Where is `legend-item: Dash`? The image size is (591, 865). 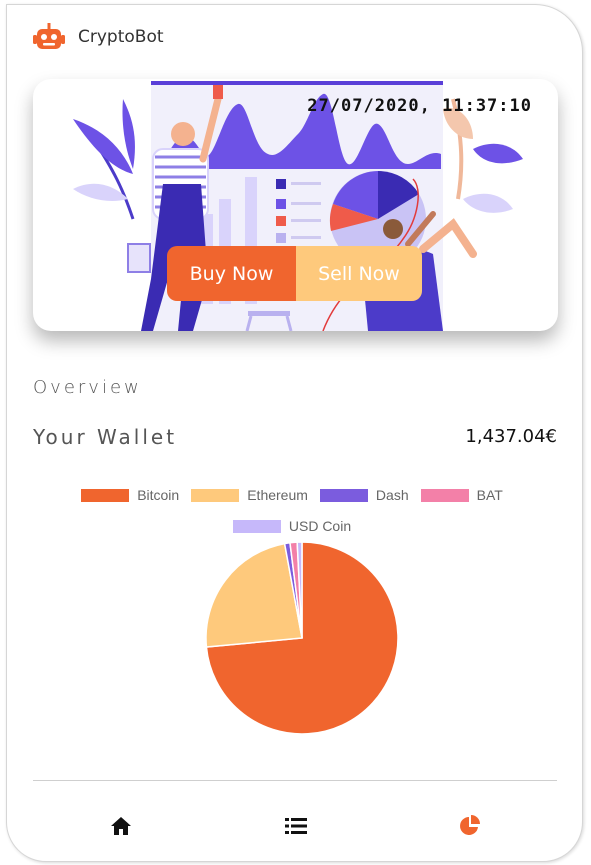 legend-item: Dash is located at coordinates (364, 495).